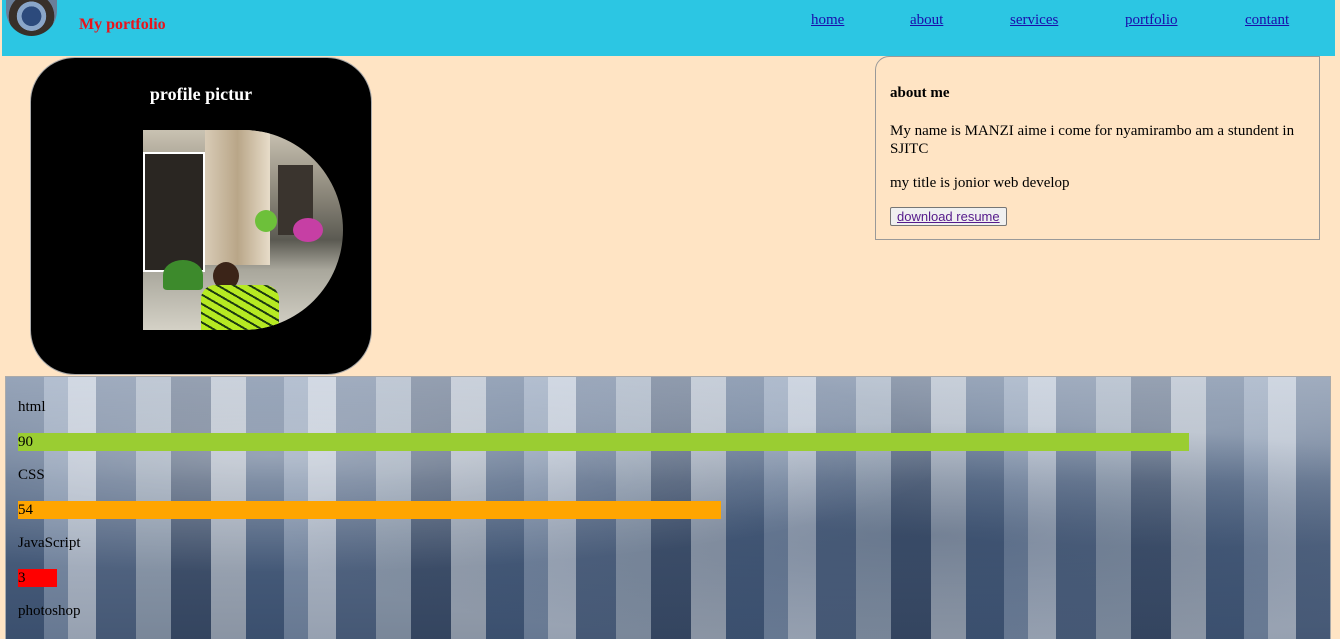 This screenshot has width=1340, height=639. What do you see at coordinates (31, 18) in the screenshot?
I see `avatar` at bounding box center [31, 18].